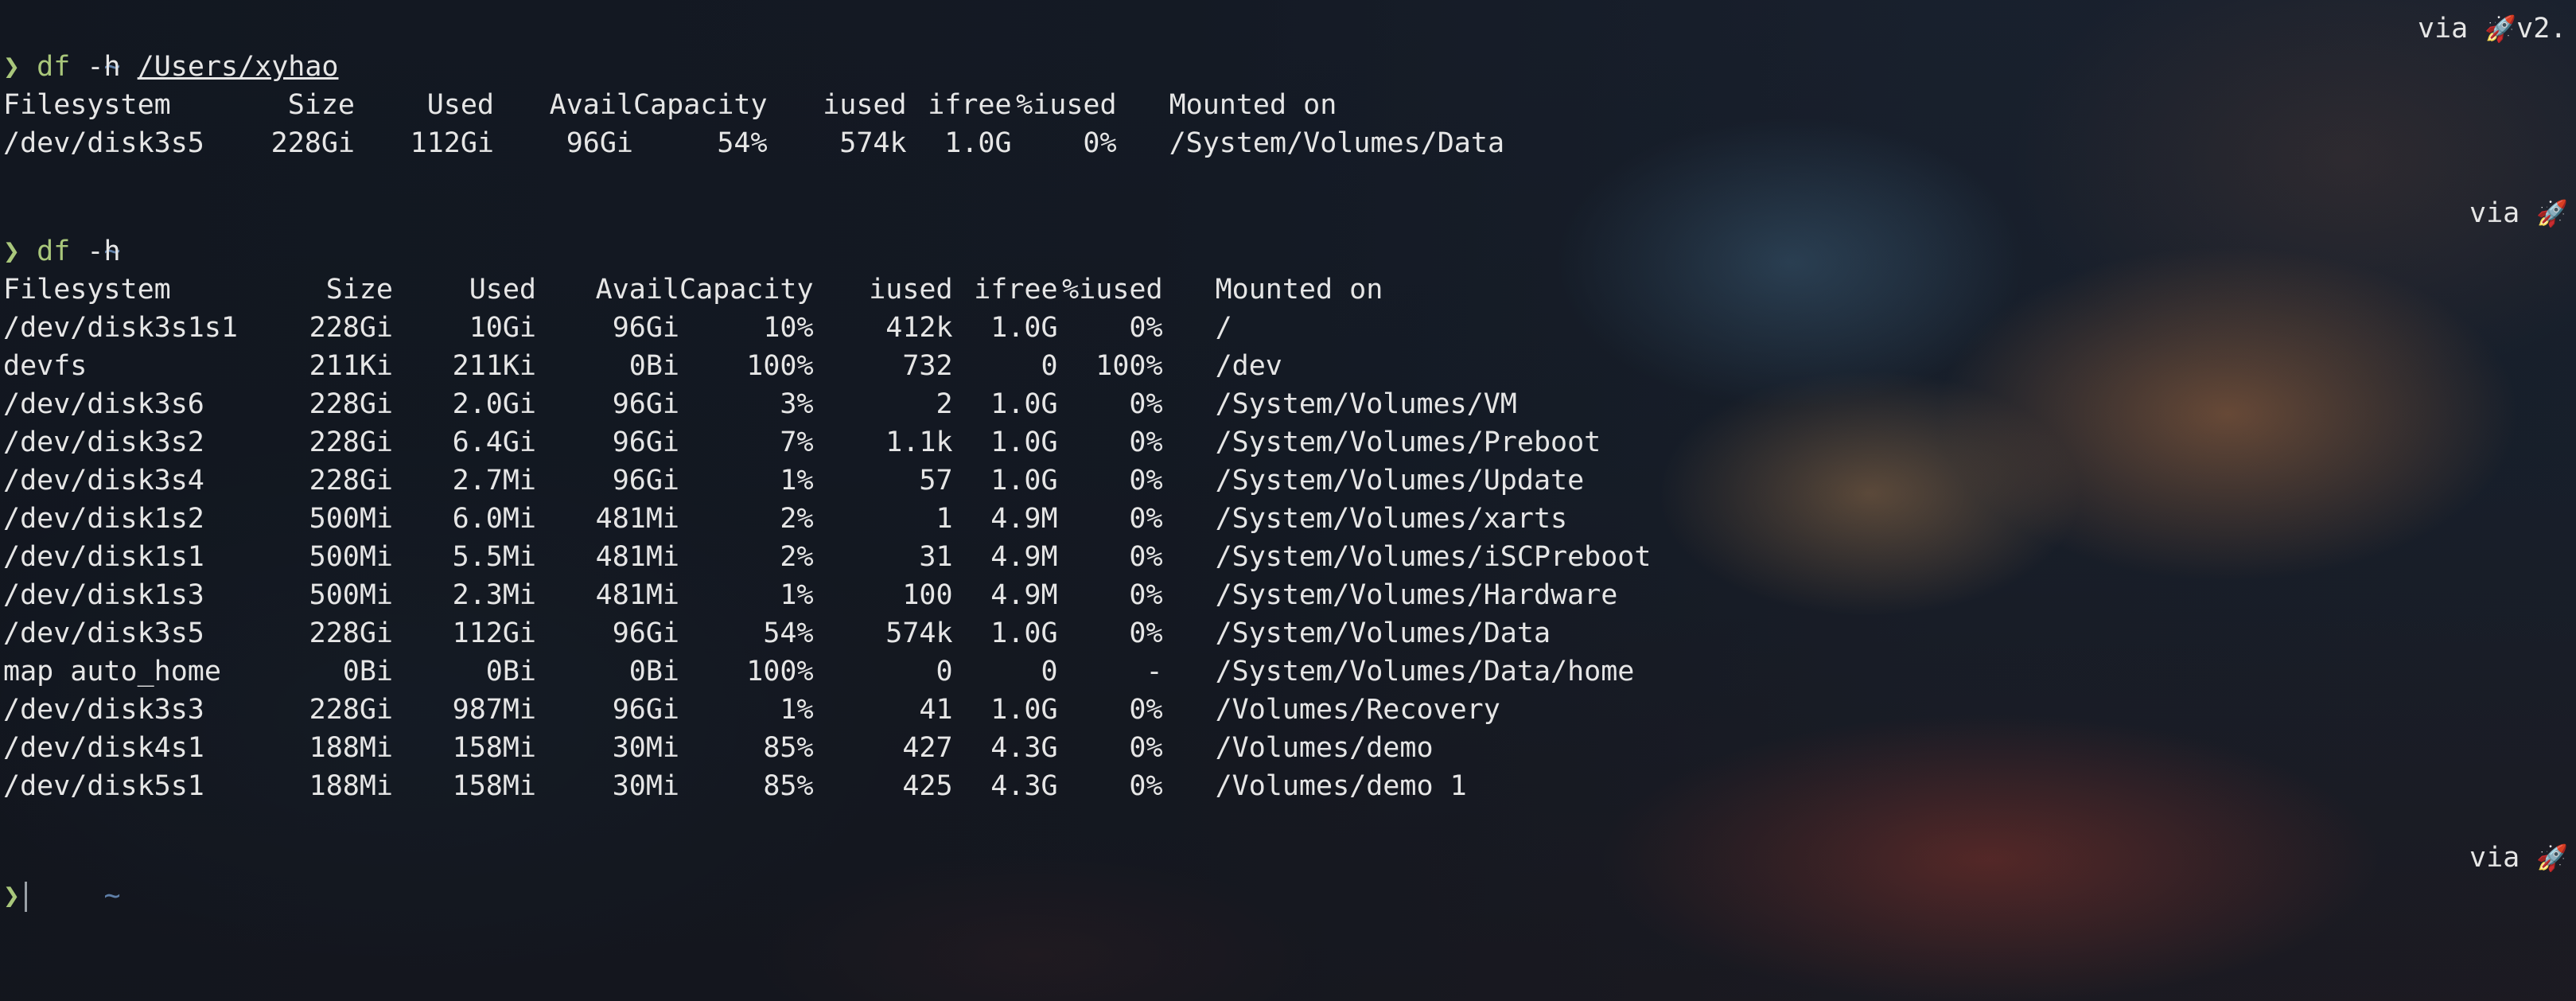  Describe the element at coordinates (1224, 328) in the screenshot. I see `table-cell: /` at that location.